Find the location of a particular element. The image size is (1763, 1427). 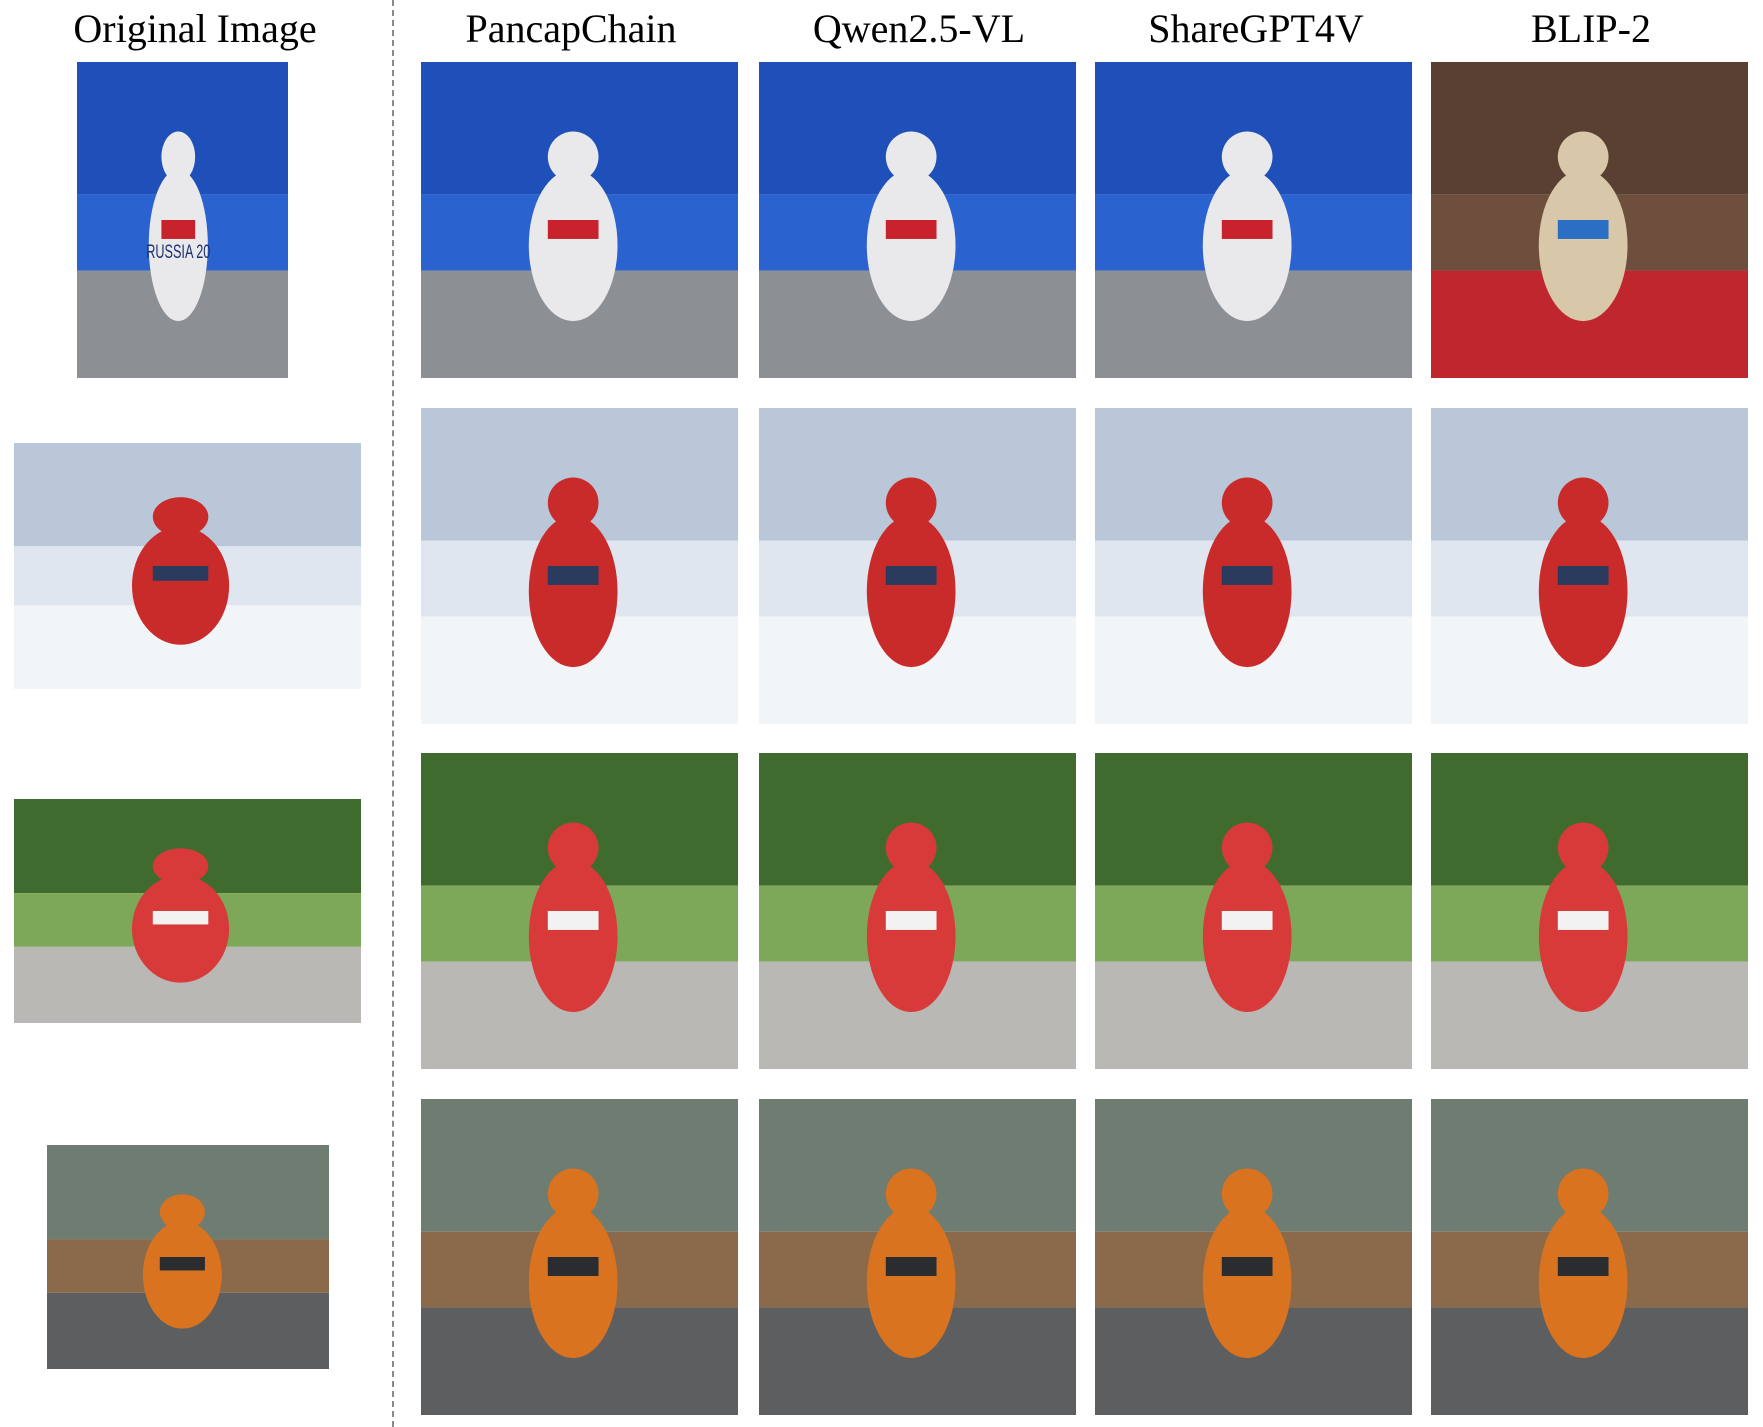

sharegpt4v-image-monk is located at coordinates (1253, 1257).